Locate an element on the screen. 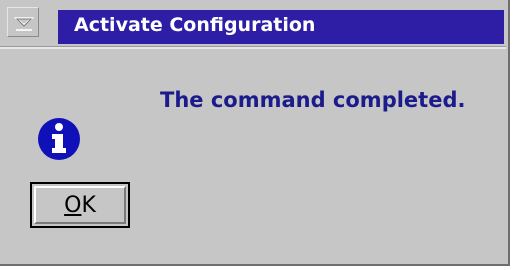 Image resolution: width=516 pixels, height=270 pixels. system-menu-icon is located at coordinates (24, 24).